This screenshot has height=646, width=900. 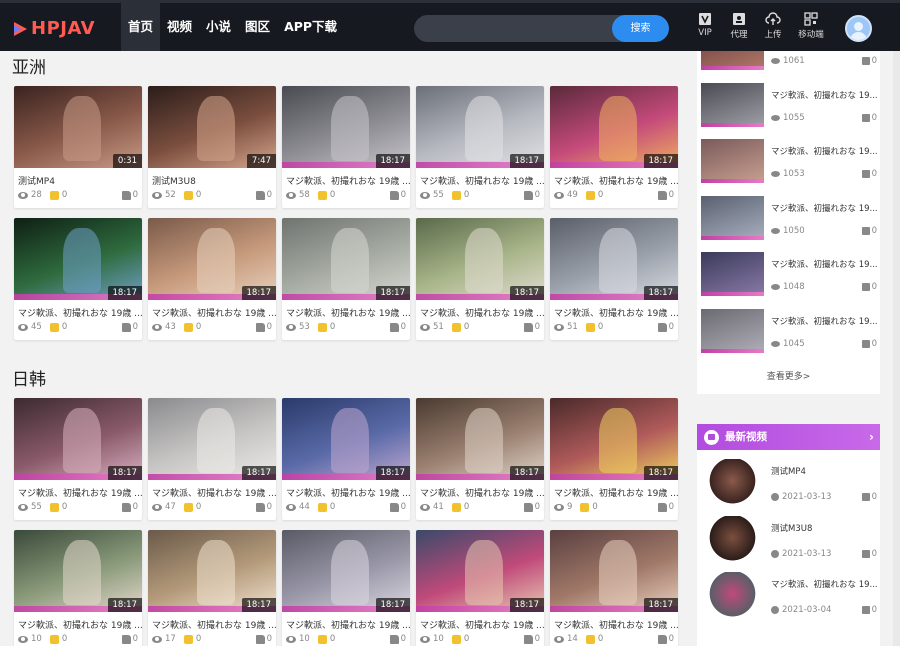 What do you see at coordinates (824, 528) in the screenshot?
I see `latest-video-title: 测试M3U8` at bounding box center [824, 528].